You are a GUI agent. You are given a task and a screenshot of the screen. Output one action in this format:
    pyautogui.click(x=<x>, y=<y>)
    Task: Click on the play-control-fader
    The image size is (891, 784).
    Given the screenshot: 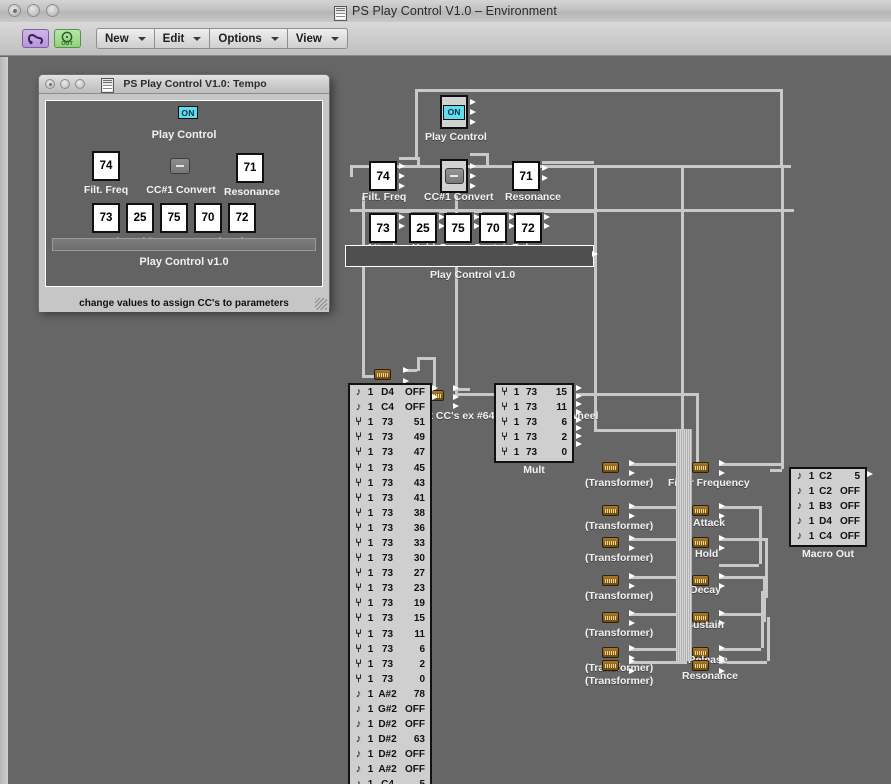 What is the action you would take?
    pyautogui.click(x=469, y=256)
    